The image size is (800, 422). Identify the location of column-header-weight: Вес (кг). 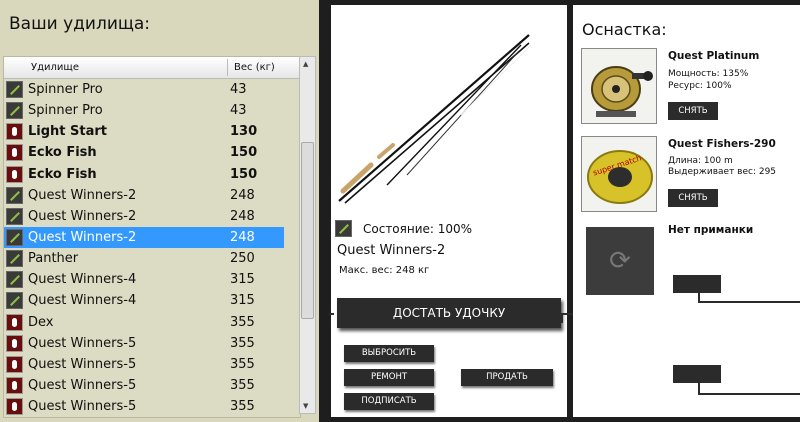
(254, 67).